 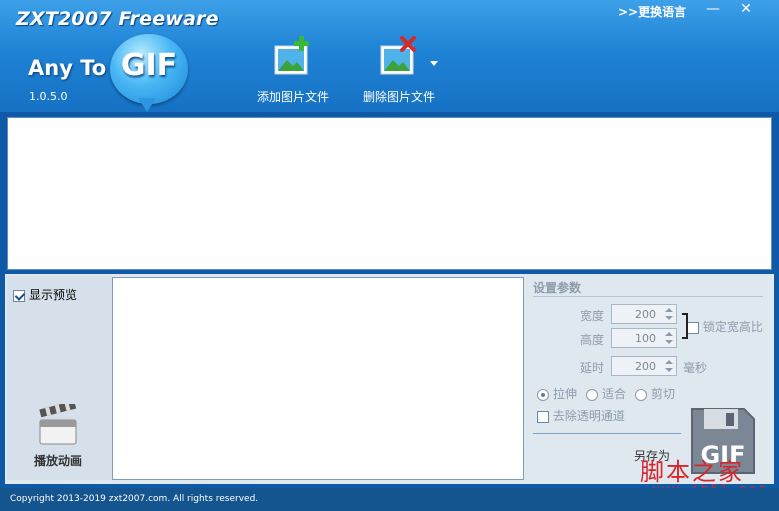 I want to click on lock-ratio-toggle: 锁定宽高比, so click(x=725, y=326).